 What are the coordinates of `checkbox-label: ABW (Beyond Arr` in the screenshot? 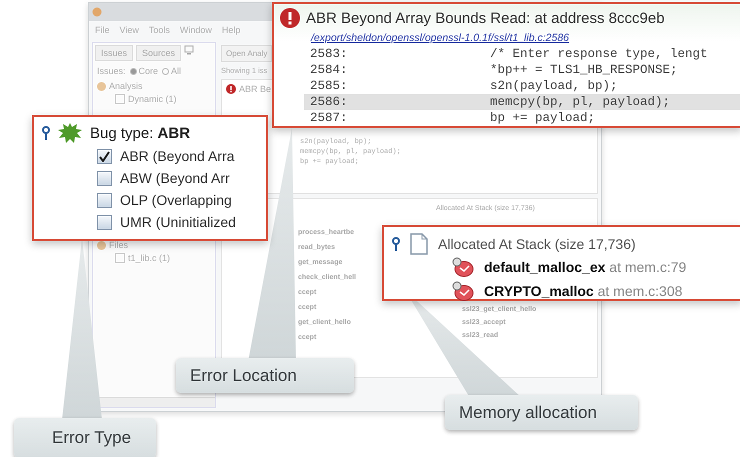 It's located at (175, 178).